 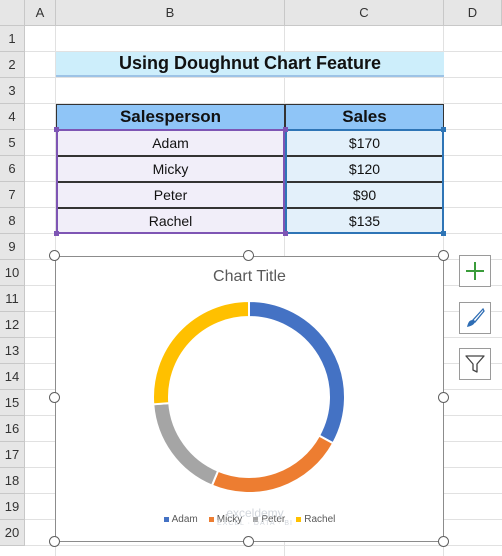 I want to click on chart-legend: Adam Micky Peter Rachel, so click(x=249, y=519).